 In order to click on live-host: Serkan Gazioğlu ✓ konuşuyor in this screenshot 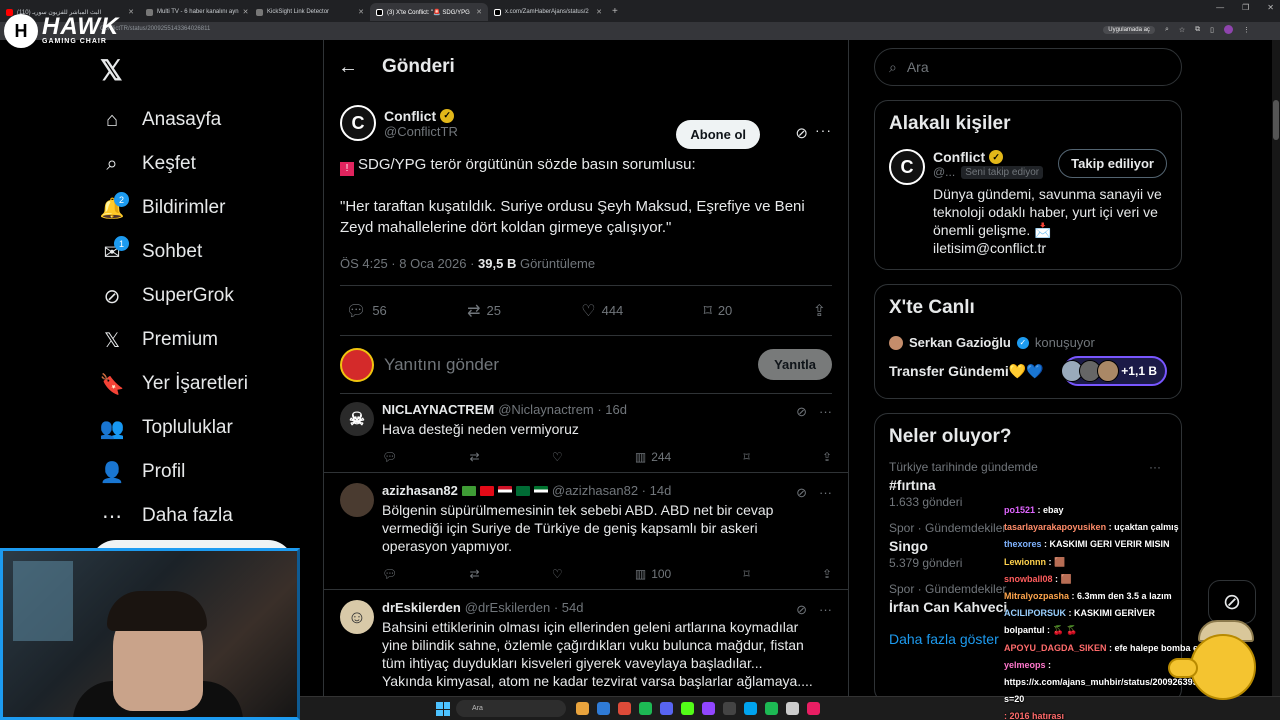, I will do `click(1028, 342)`.